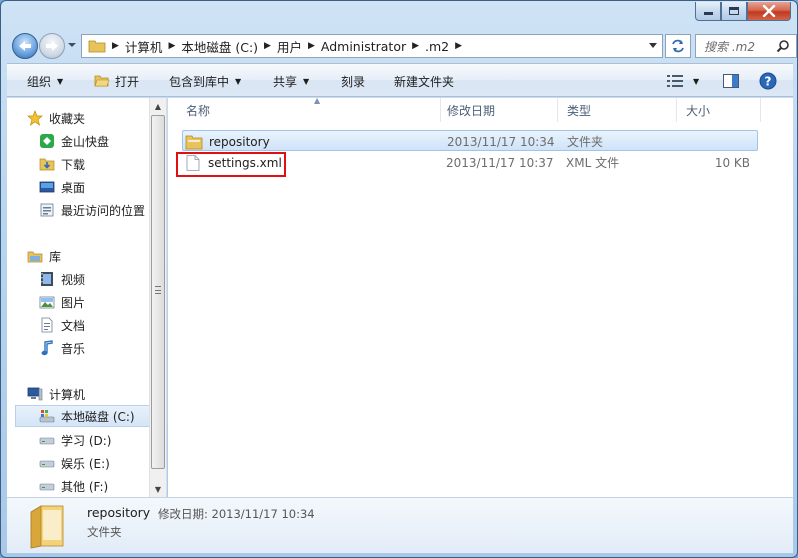 The image size is (798, 558). Describe the element at coordinates (119, 512) in the screenshot. I see `details-item-name: repository` at that location.